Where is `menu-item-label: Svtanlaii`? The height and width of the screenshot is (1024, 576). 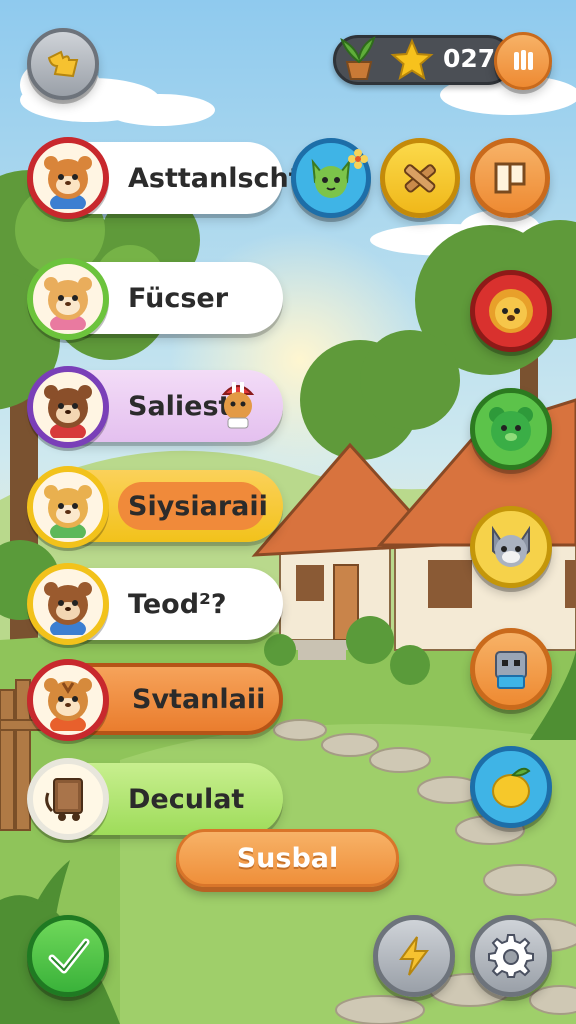
menu-item-label: Svtanlaii is located at coordinates (199, 699).